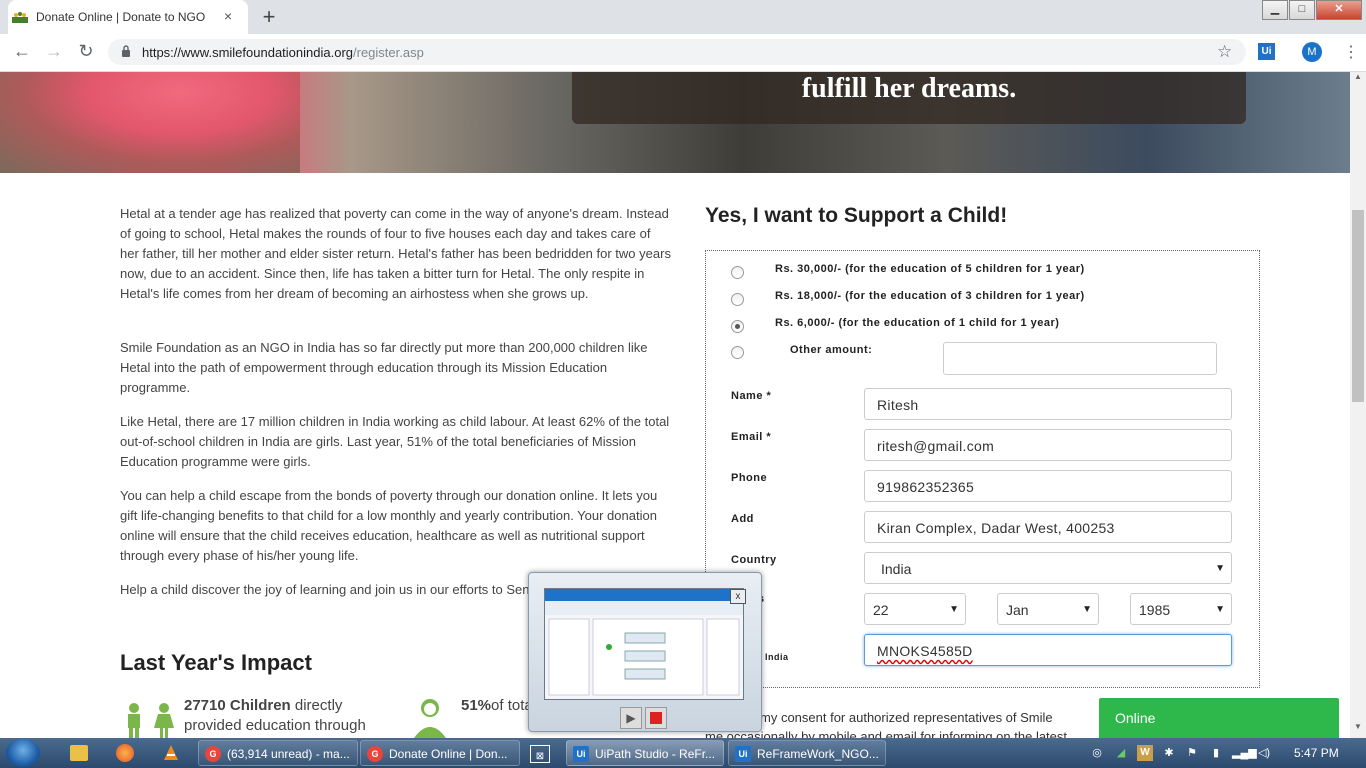 This screenshot has width=1366, height=768. Describe the element at coordinates (1155, 610) in the screenshot. I see `dob-year-value: 1985` at that location.